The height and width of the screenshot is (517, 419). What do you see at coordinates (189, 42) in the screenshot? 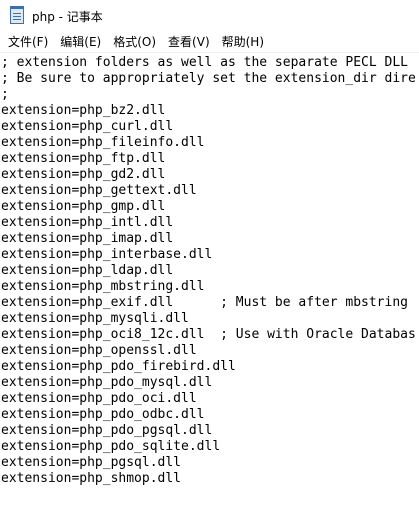
I see `menu-view: 查看(V)` at bounding box center [189, 42].